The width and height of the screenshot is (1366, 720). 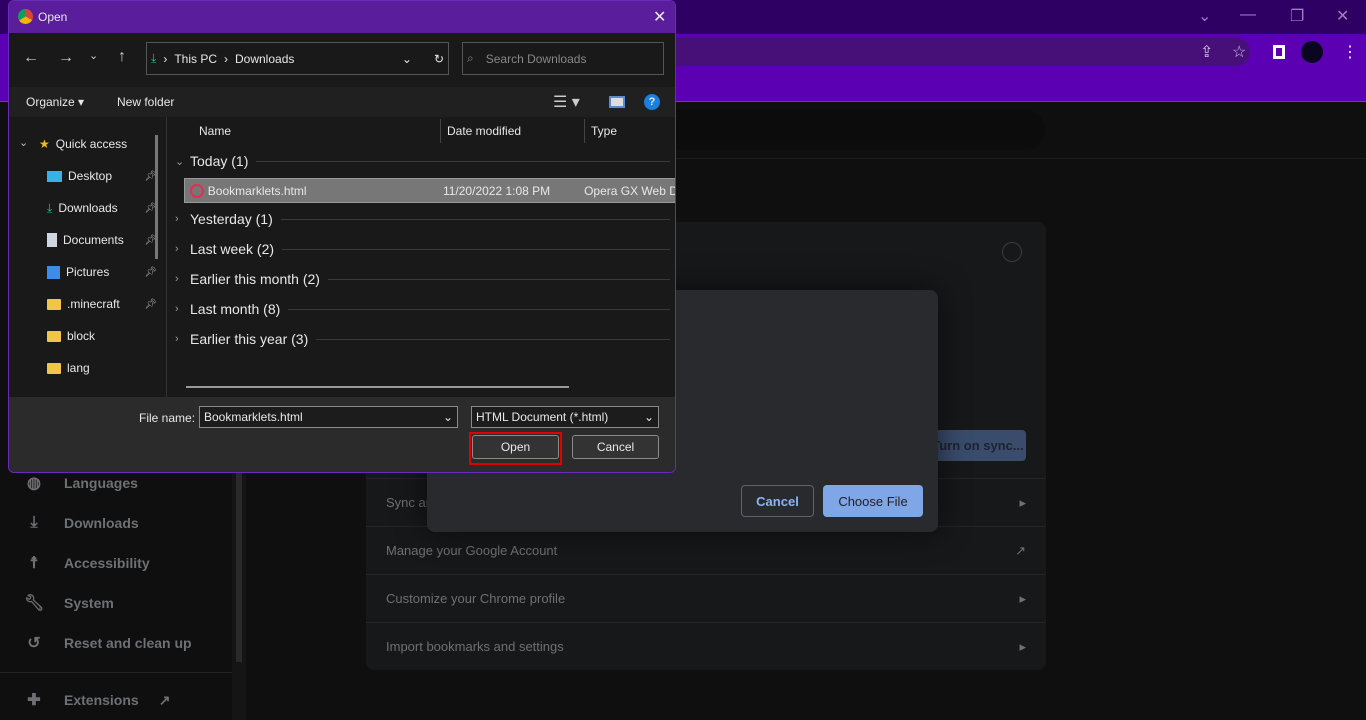 What do you see at coordinates (484, 131) in the screenshot?
I see `column-date-modified: Date modified` at bounding box center [484, 131].